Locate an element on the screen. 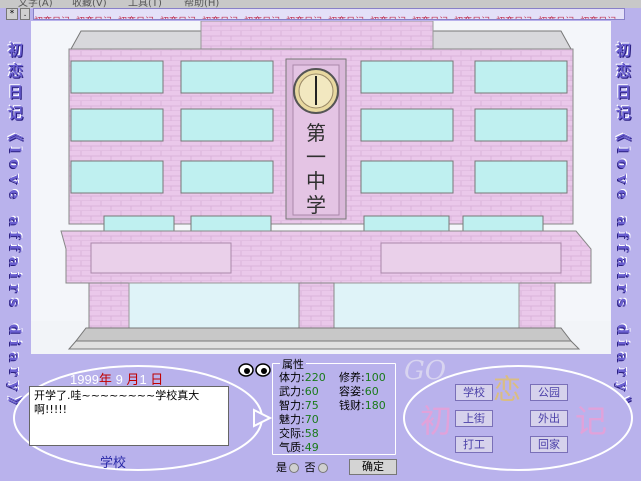 The width and height of the screenshot is (641, 481). attr-value: 220 is located at coordinates (315, 377).